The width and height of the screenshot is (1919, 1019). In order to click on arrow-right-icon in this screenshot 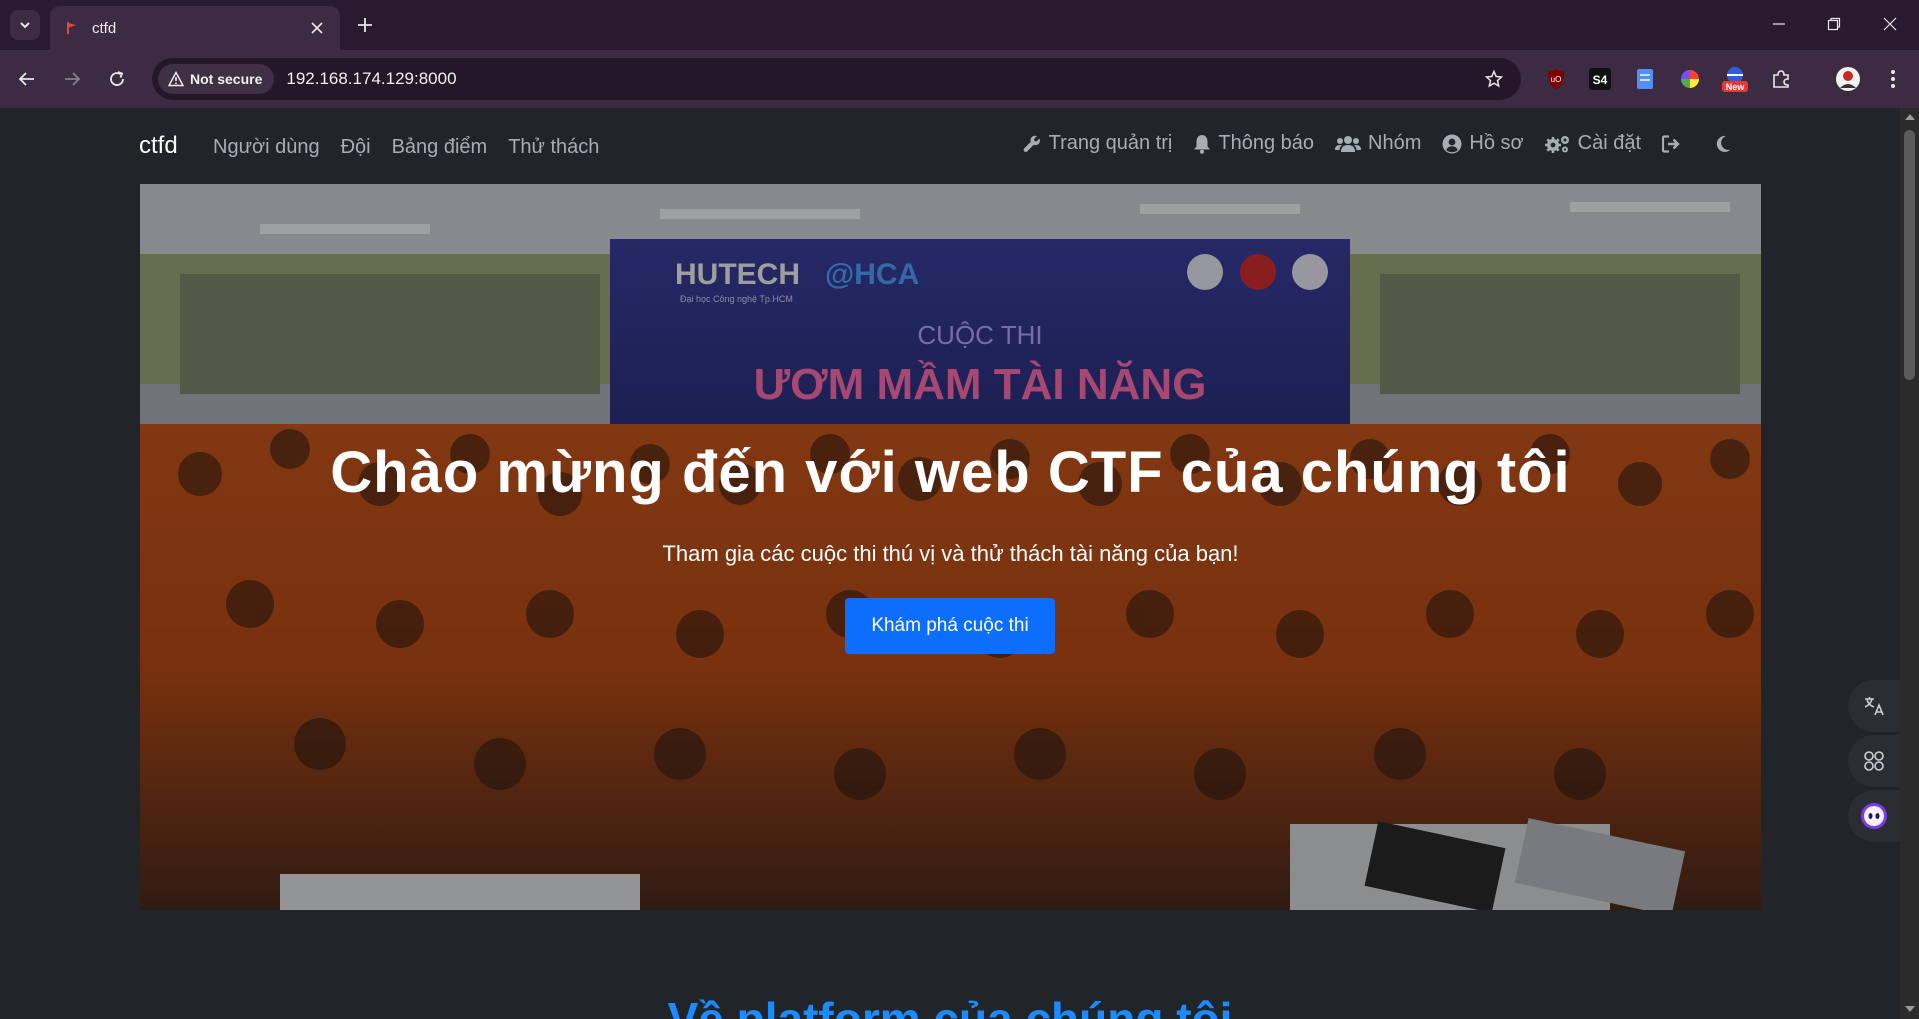, I will do `click(73, 79)`.